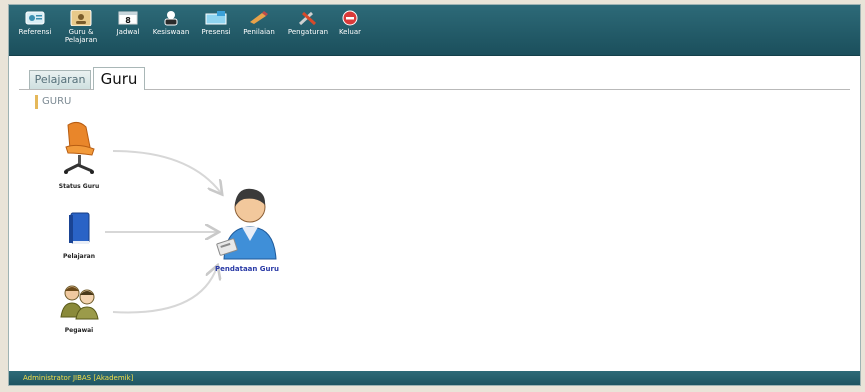  What do you see at coordinates (166, 171) in the screenshot?
I see `arrow-status-to-target` at bounding box center [166, 171].